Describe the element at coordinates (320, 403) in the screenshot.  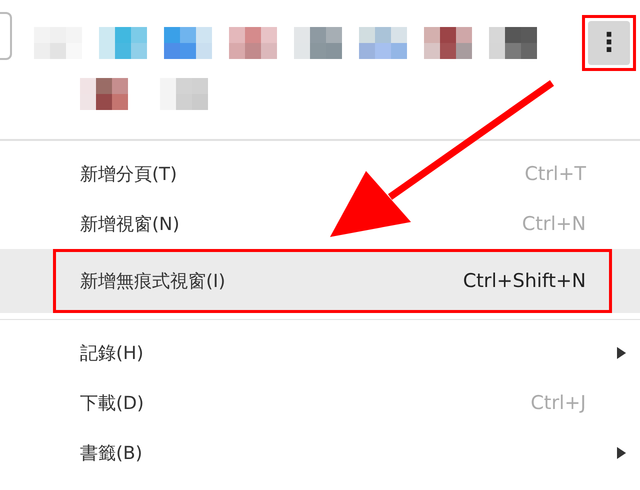
I see `menu-item: 下載(D) Ctrl+J` at that location.